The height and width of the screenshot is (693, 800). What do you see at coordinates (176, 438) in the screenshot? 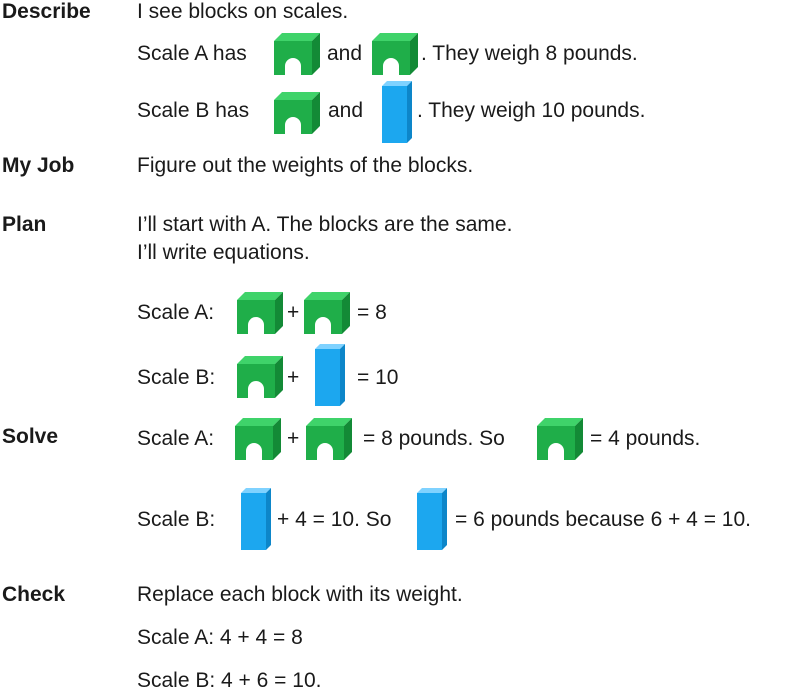
I see `solve-a-label: Scale A:` at bounding box center [176, 438].